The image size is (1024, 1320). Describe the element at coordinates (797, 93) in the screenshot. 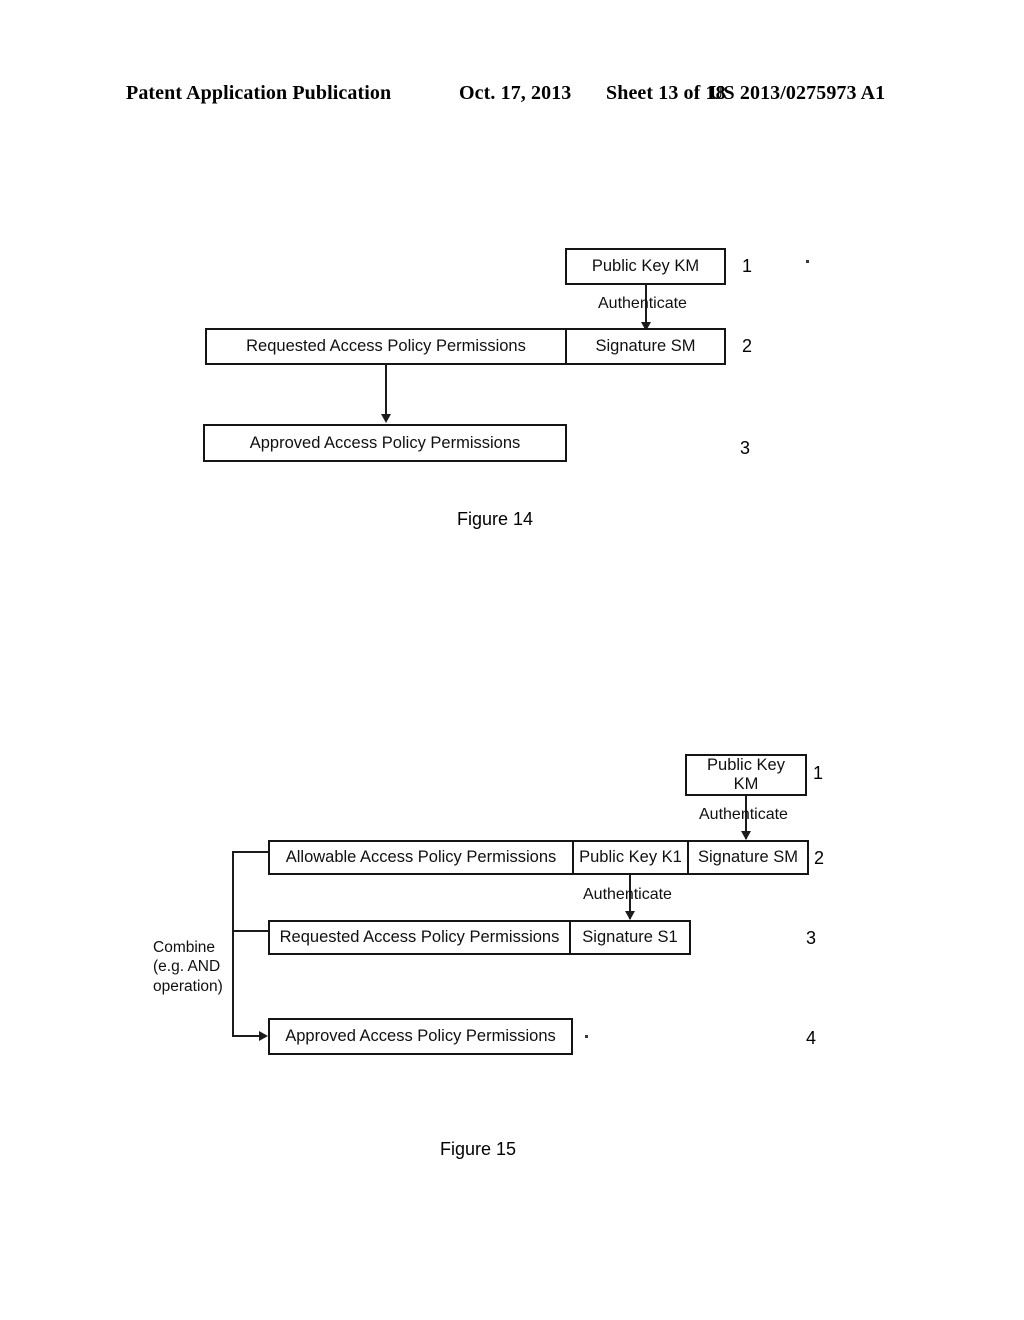

I see `header-document-number: US 2013/0275973 A1` at that location.